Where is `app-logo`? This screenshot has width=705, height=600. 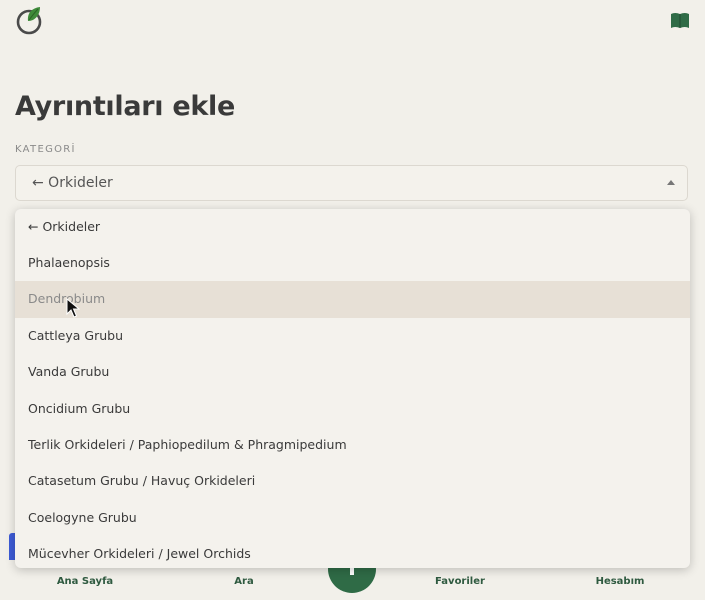
app-logo is located at coordinates (30, 20).